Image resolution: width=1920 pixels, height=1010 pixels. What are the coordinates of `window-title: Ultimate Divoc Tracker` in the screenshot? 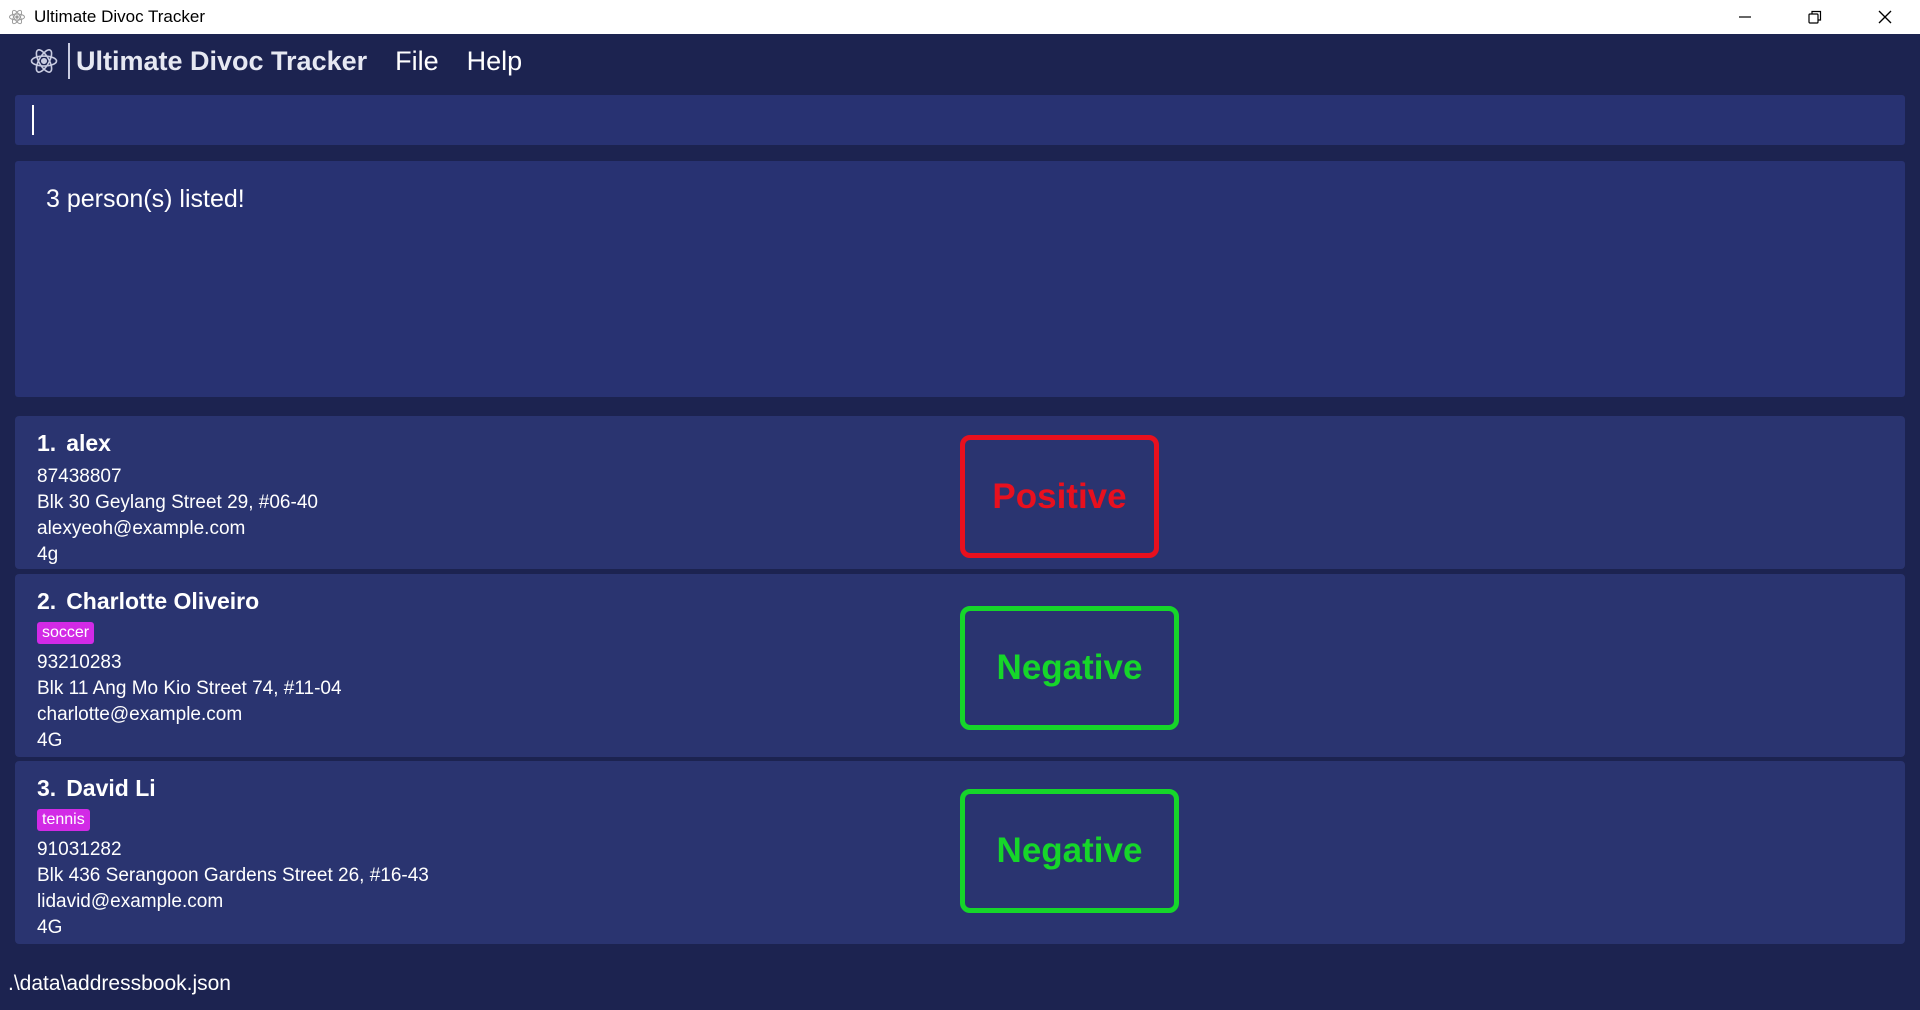 It's located at (119, 16).